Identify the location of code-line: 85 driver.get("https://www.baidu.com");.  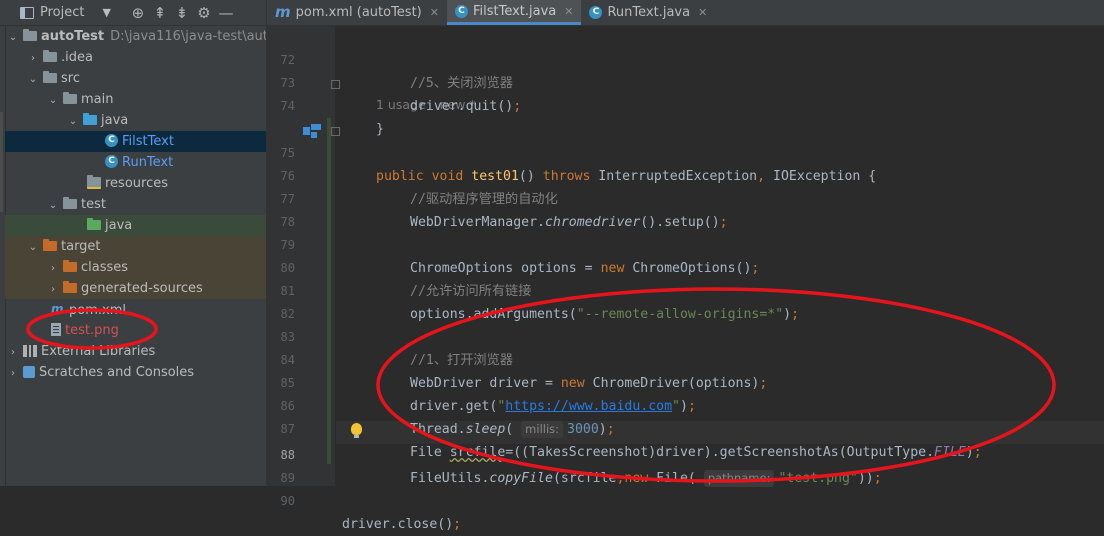
(552, 381).